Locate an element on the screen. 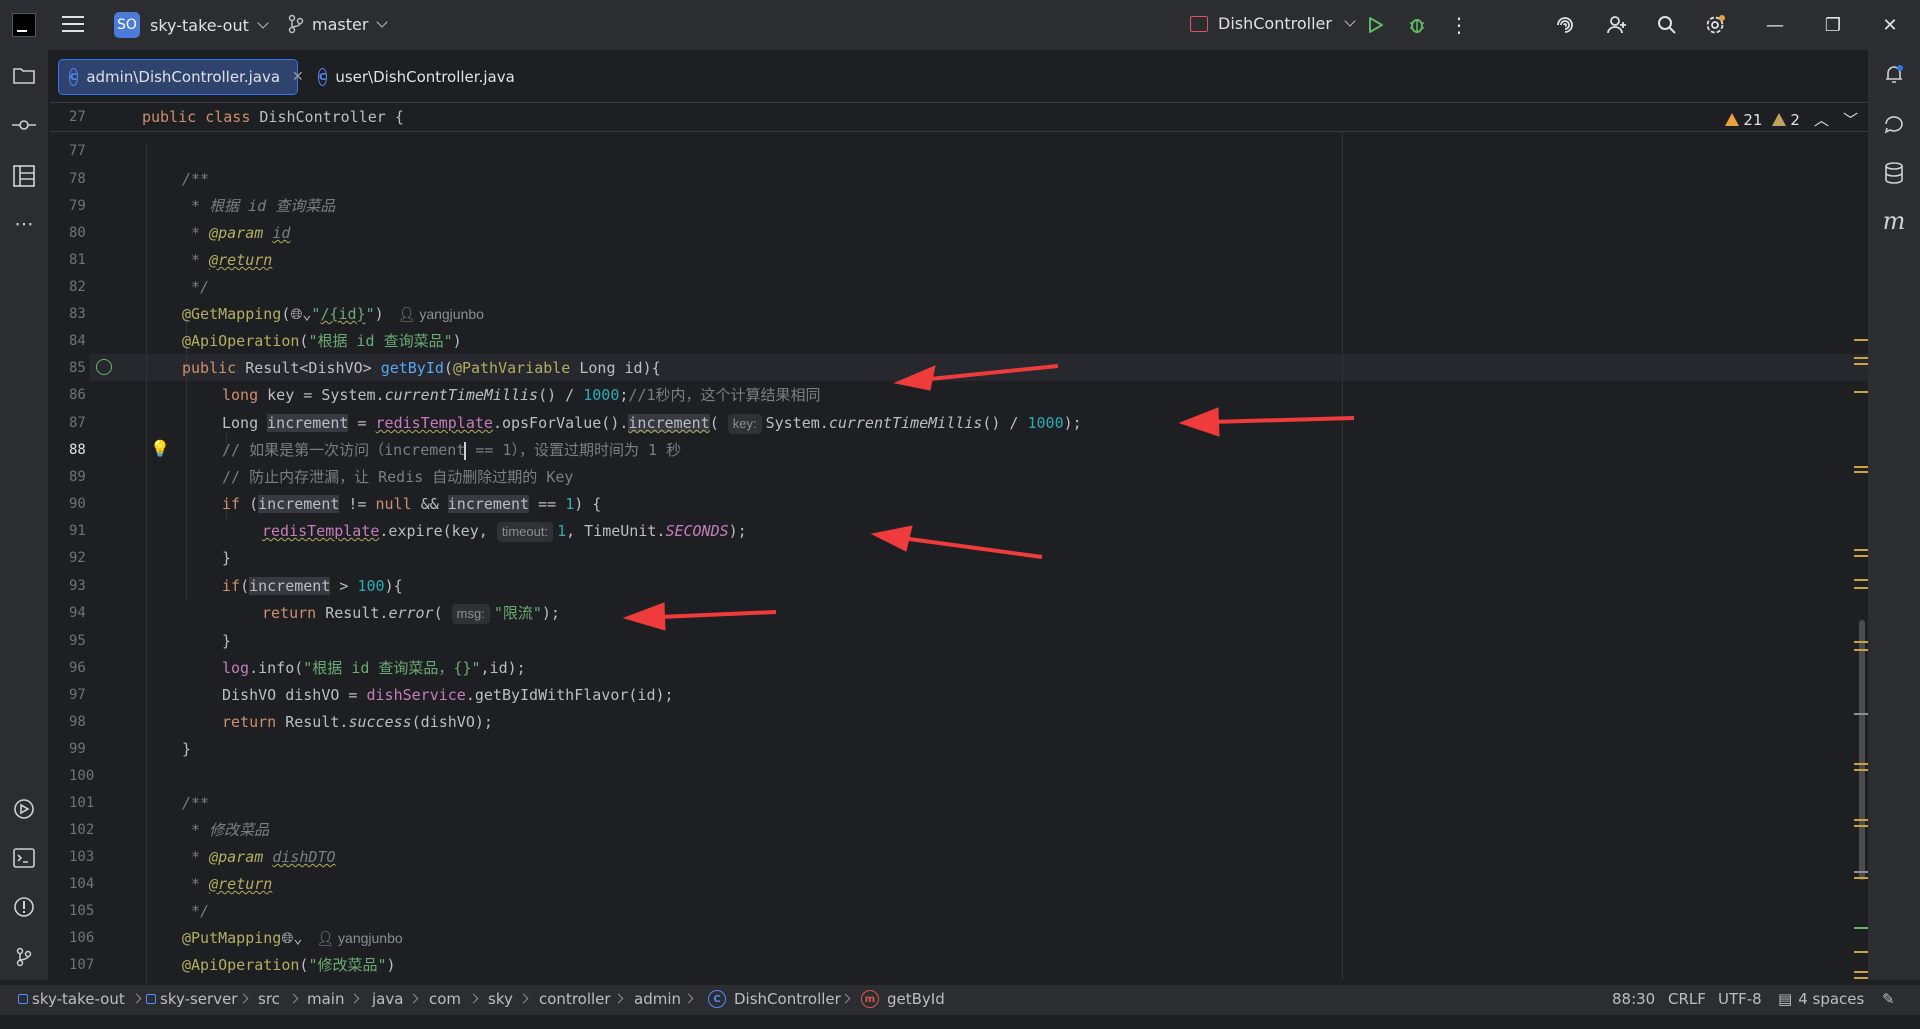 The height and width of the screenshot is (1029, 1920). line-separator: CRLF is located at coordinates (1687, 999).